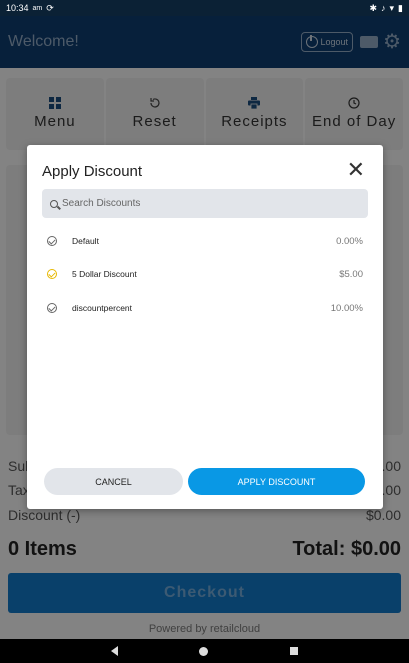  What do you see at coordinates (351, 274) in the screenshot?
I see `discount-amount: $5.00` at bounding box center [351, 274].